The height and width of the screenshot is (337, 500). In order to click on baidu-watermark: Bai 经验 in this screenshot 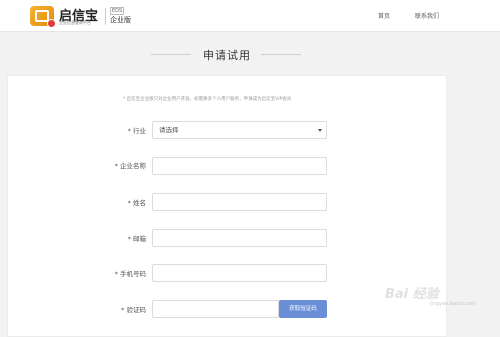, I will do `click(412, 294)`.